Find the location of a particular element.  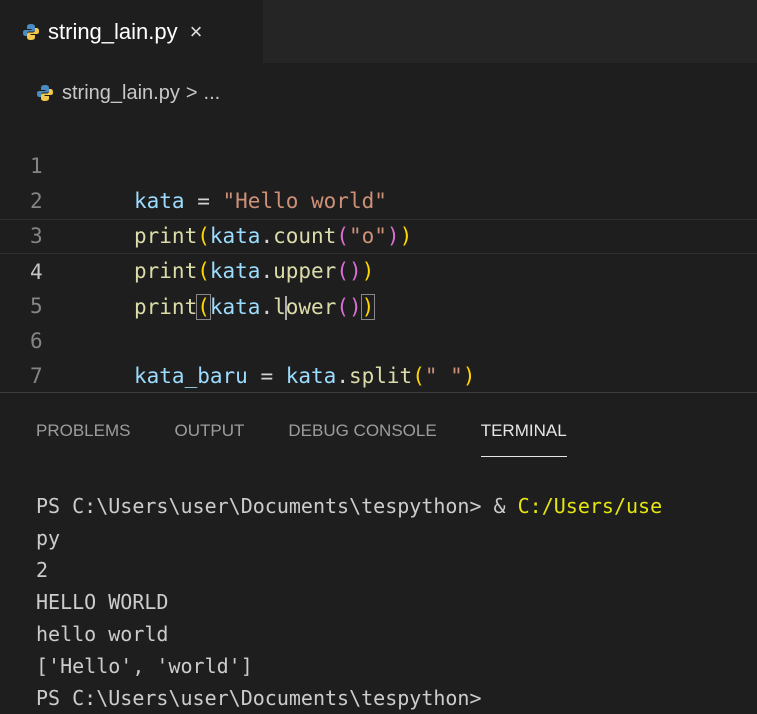

code-line: 3 print(kata.upper()) is located at coordinates (378, 233).